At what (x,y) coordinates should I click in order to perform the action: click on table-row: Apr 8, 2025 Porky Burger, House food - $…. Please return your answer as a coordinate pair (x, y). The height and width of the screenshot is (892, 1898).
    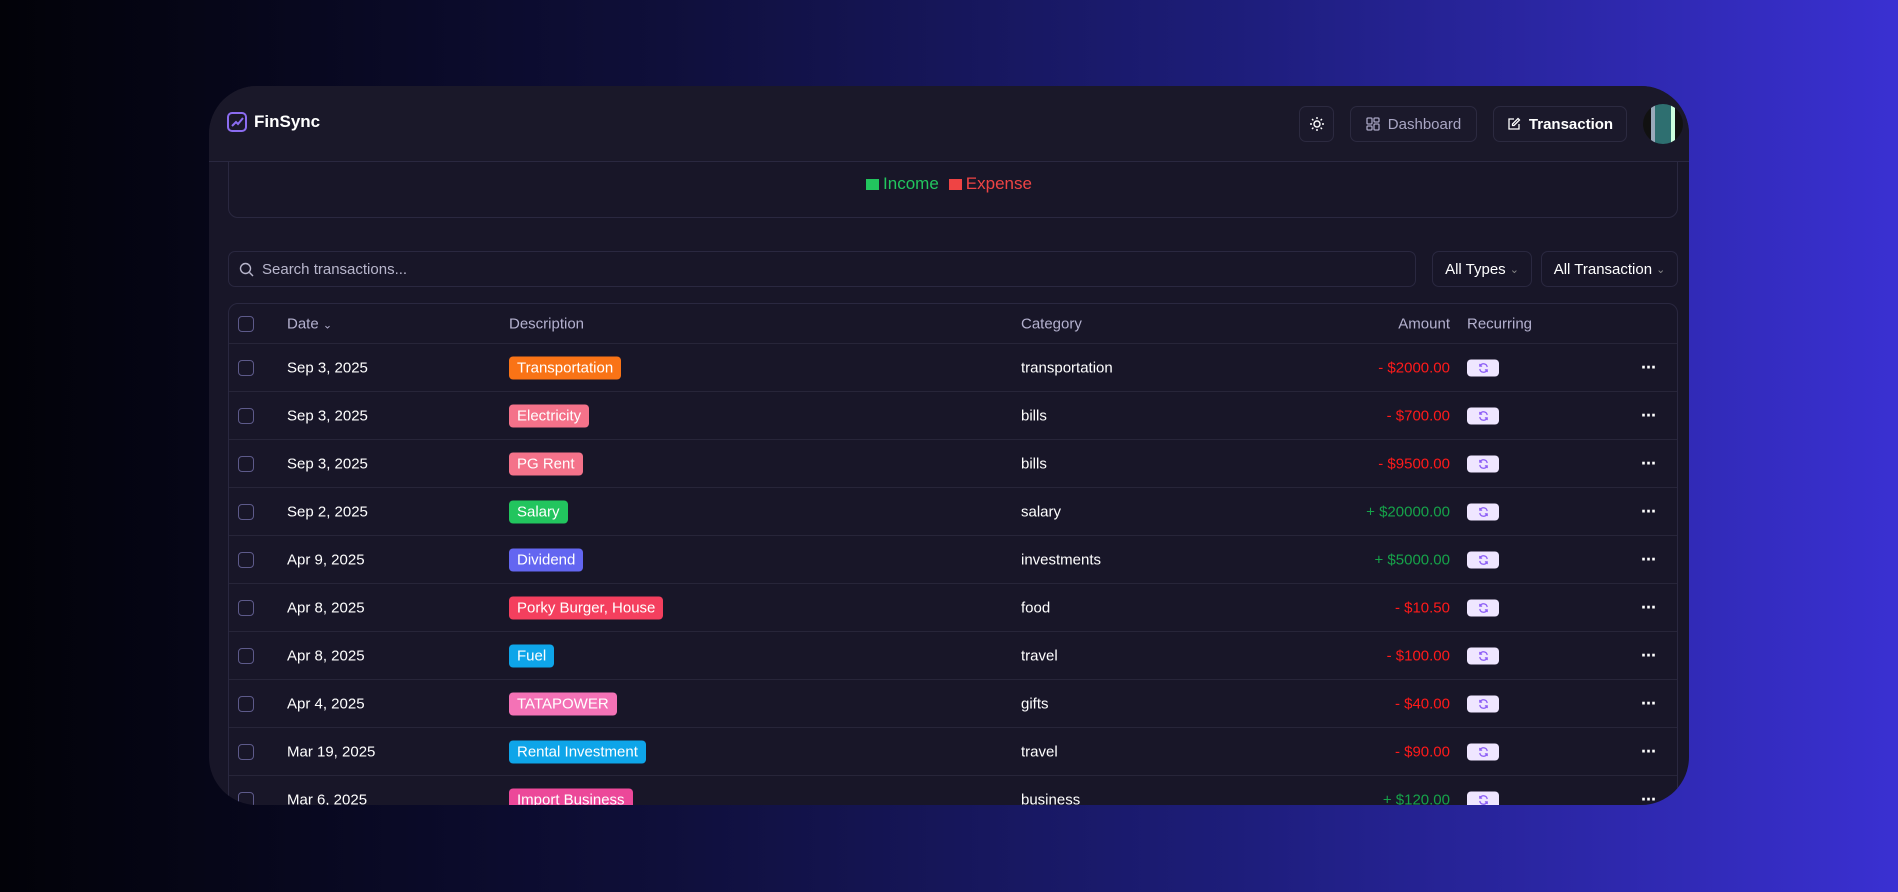
    Looking at the image, I should click on (953, 608).